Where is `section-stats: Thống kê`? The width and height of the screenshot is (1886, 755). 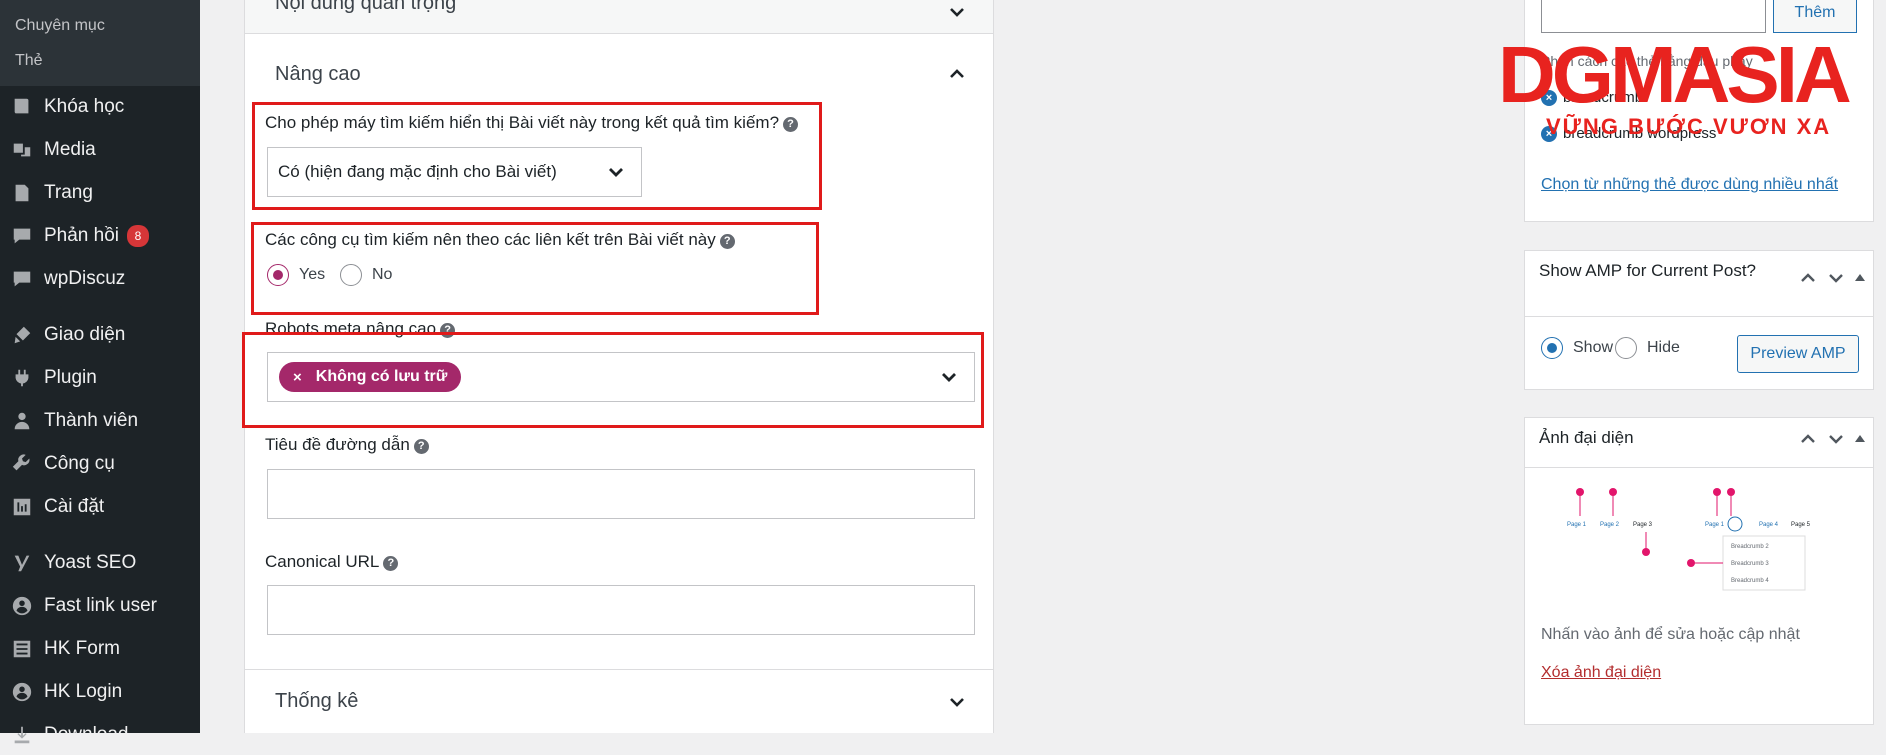
section-stats: Thống kê is located at coordinates (619, 701).